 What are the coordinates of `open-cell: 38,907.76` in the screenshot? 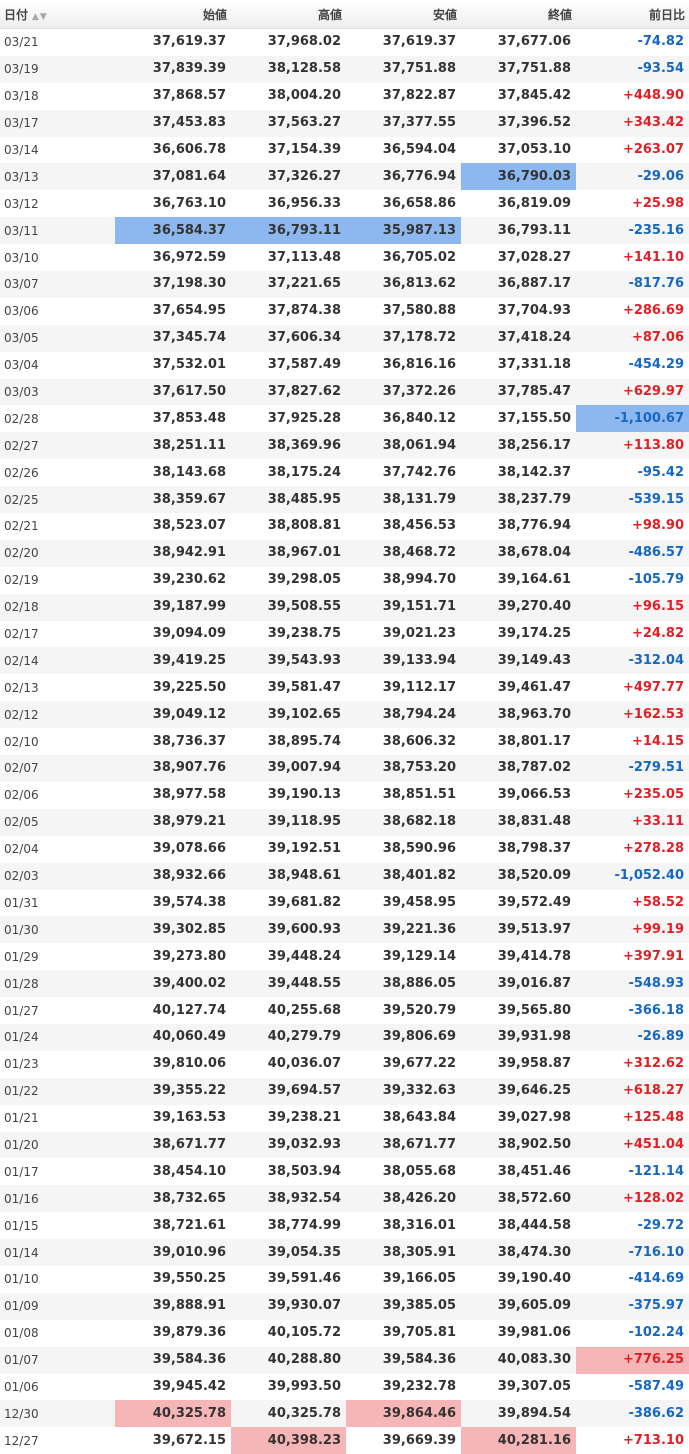 It's located at (173, 768).